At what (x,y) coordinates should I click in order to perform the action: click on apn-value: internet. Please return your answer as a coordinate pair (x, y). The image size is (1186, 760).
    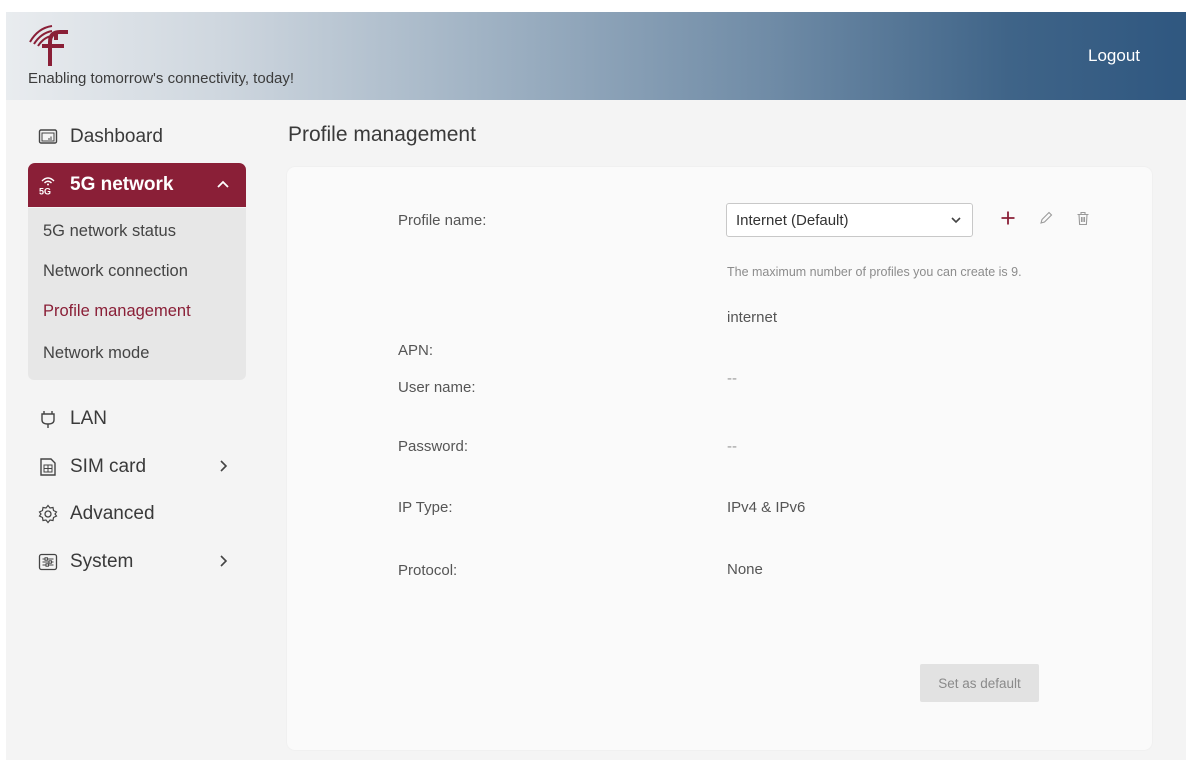
    Looking at the image, I should click on (752, 317).